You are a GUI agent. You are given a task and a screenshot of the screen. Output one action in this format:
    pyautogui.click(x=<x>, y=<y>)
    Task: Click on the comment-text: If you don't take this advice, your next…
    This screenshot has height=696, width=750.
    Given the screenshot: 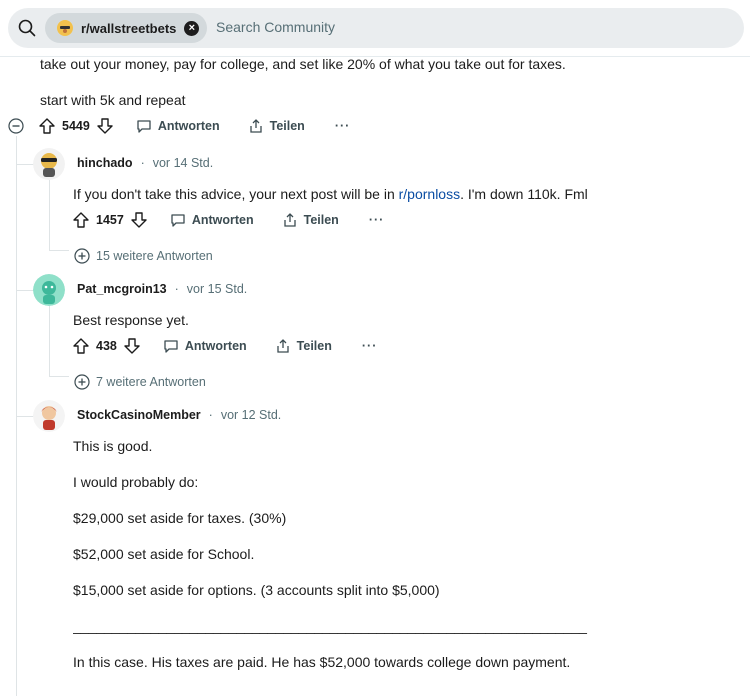 What is the action you would take?
    pyautogui.click(x=236, y=194)
    